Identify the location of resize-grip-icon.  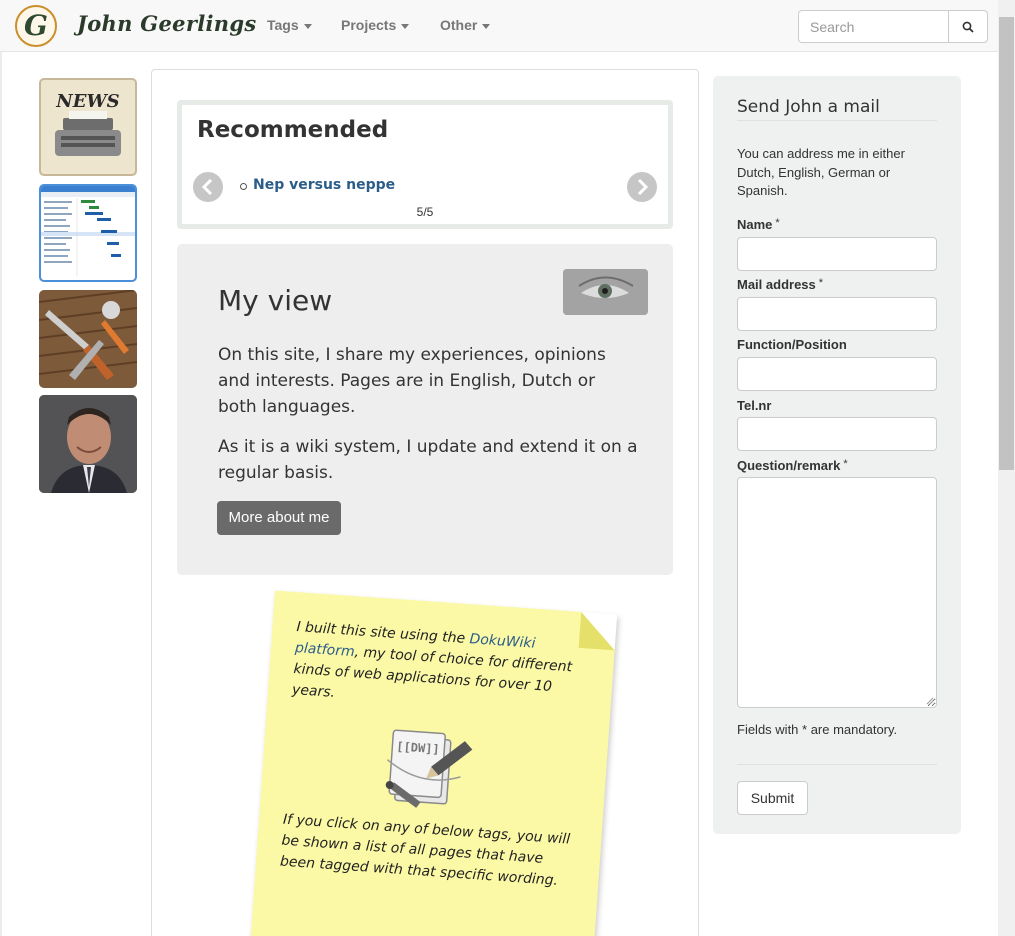
(930, 701).